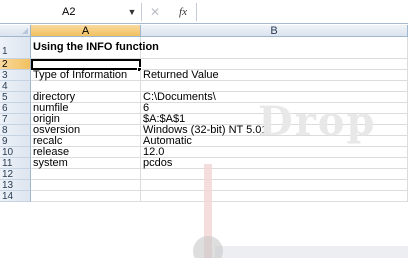  What do you see at coordinates (15, 152) in the screenshot?
I see `row-header: 10` at bounding box center [15, 152].